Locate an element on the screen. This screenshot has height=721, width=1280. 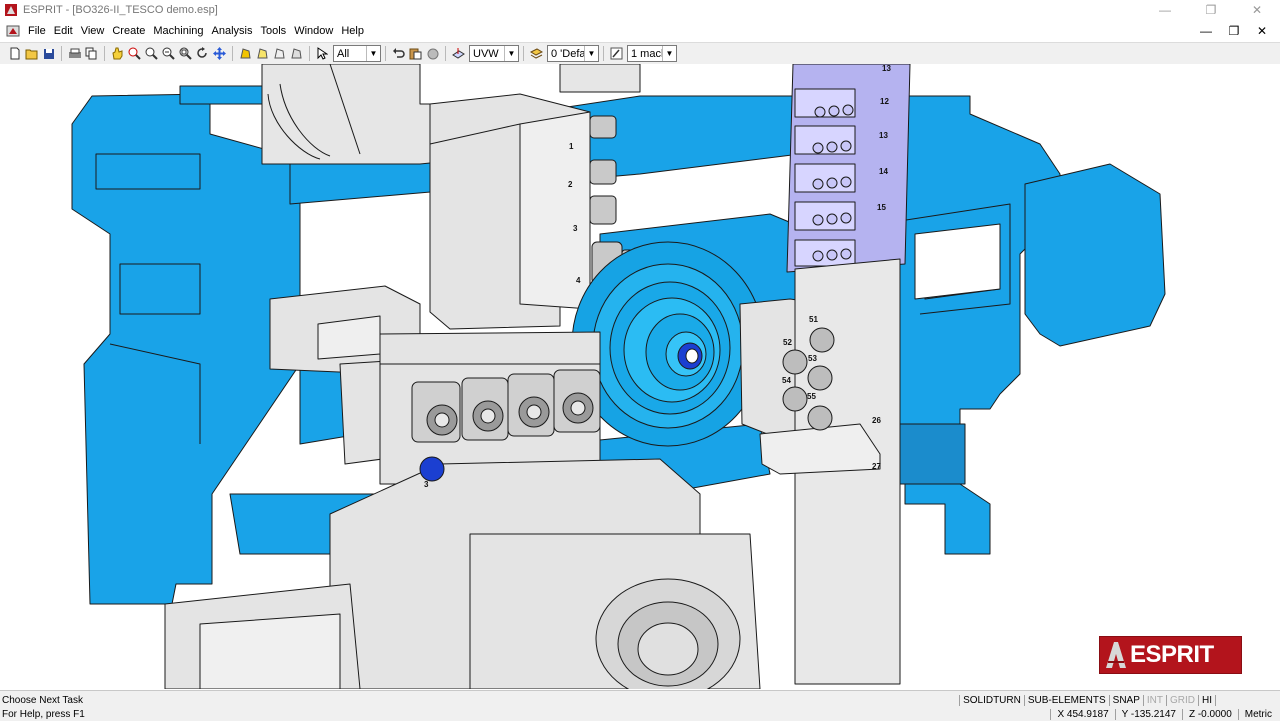
block-label-54: 54 is located at coordinates (786, 380).